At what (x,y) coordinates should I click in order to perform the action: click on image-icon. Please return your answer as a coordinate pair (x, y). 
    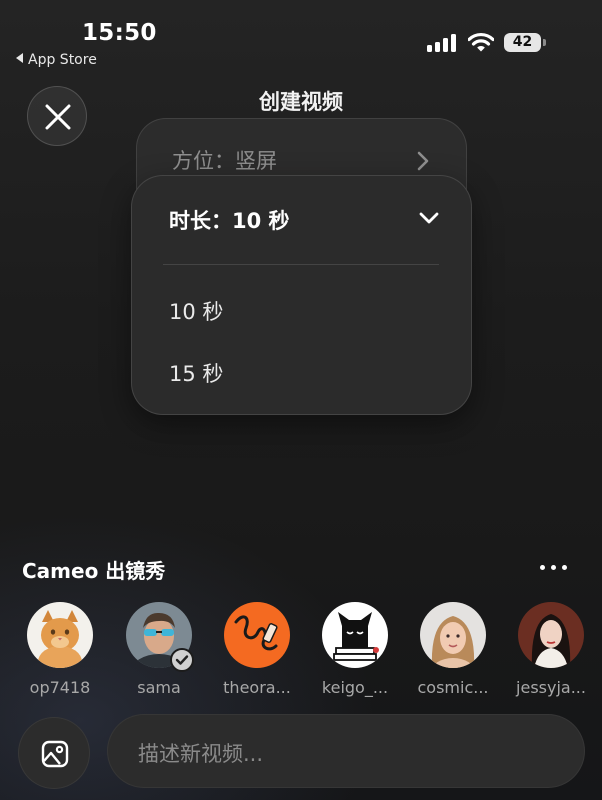
    Looking at the image, I should click on (55, 754).